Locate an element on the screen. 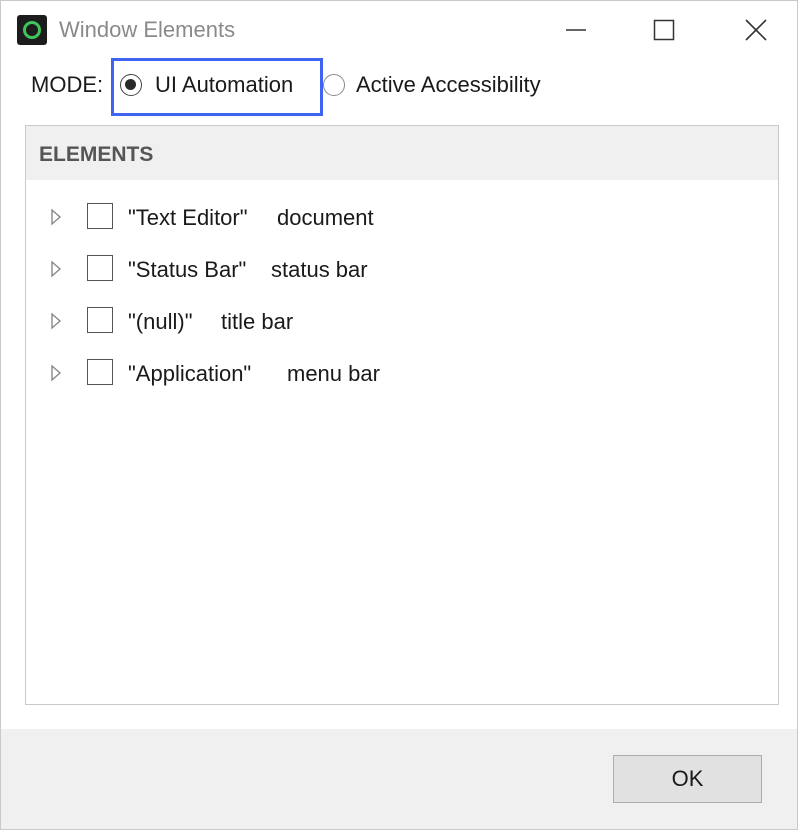  row-name: "Application" is located at coordinates (190, 373).